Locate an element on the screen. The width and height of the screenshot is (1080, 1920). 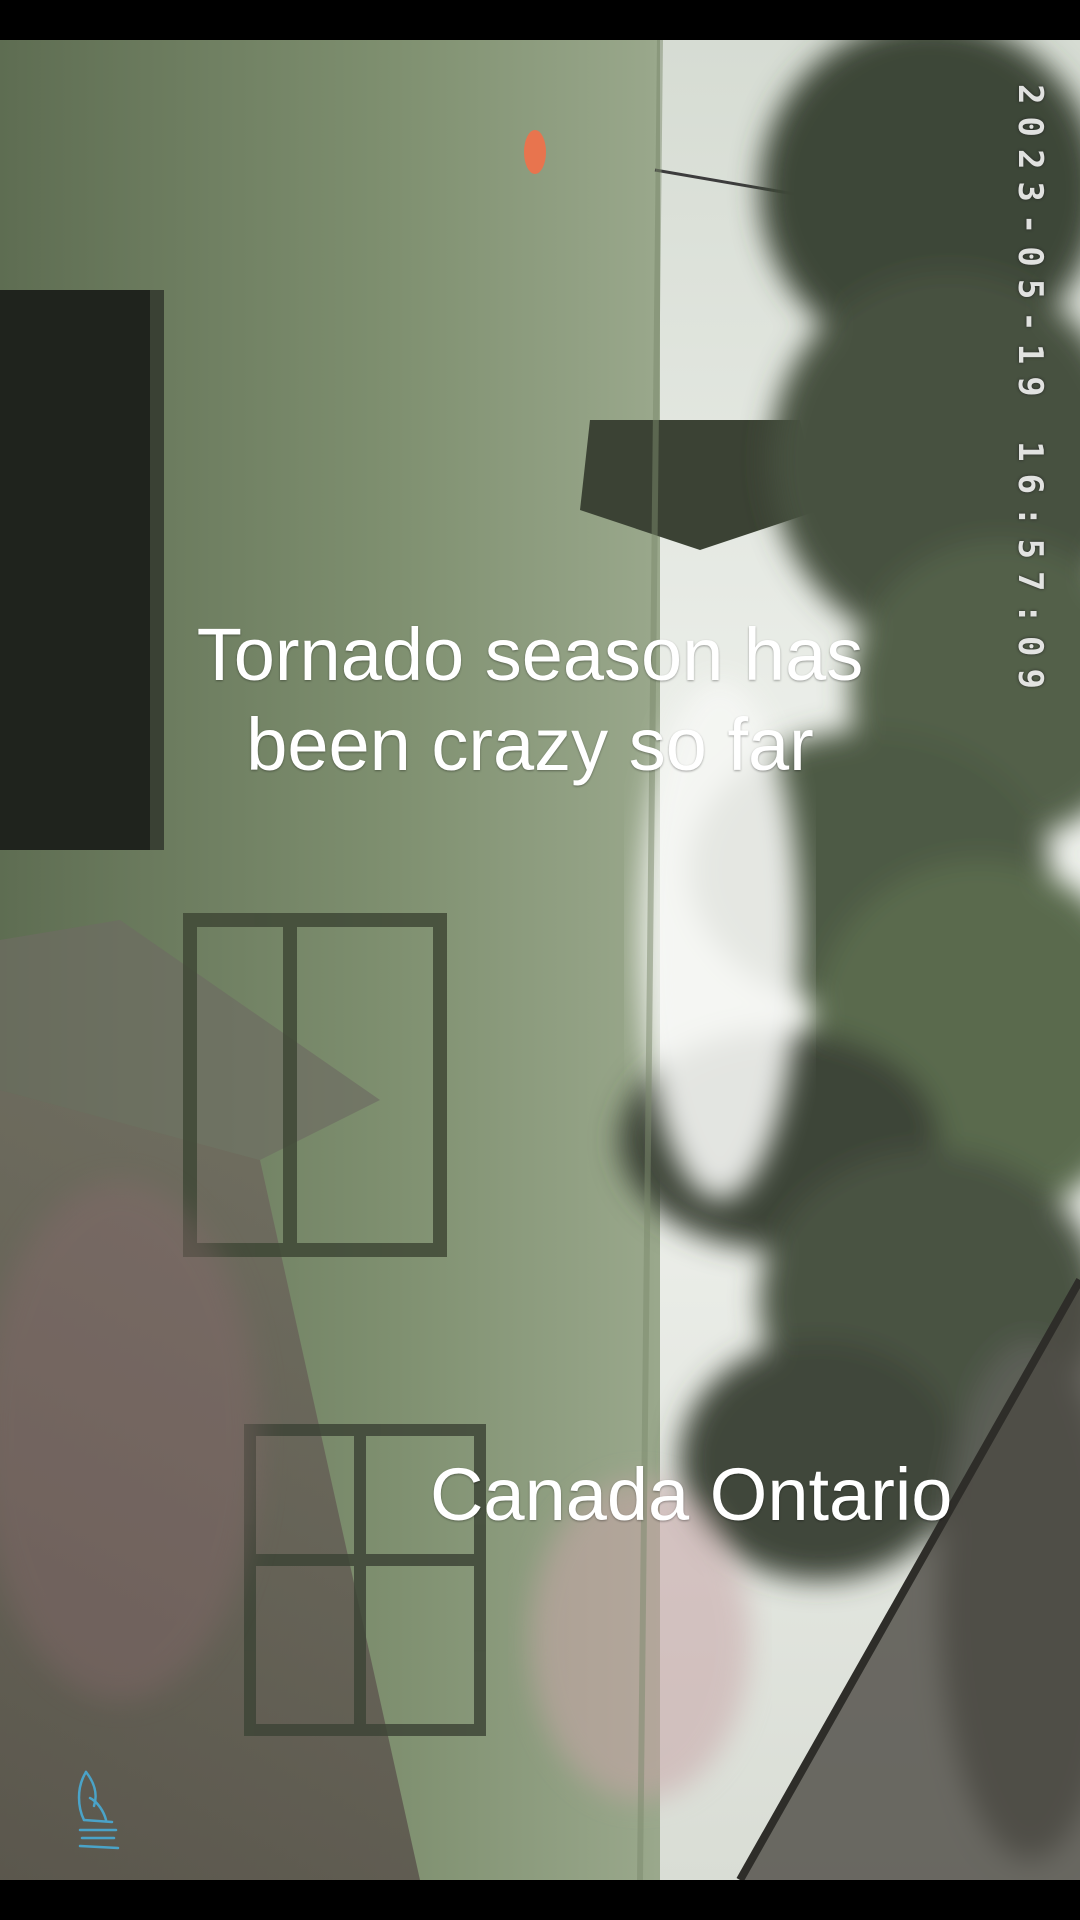
location-label: Canada Ontario is located at coordinates (691, 1494).